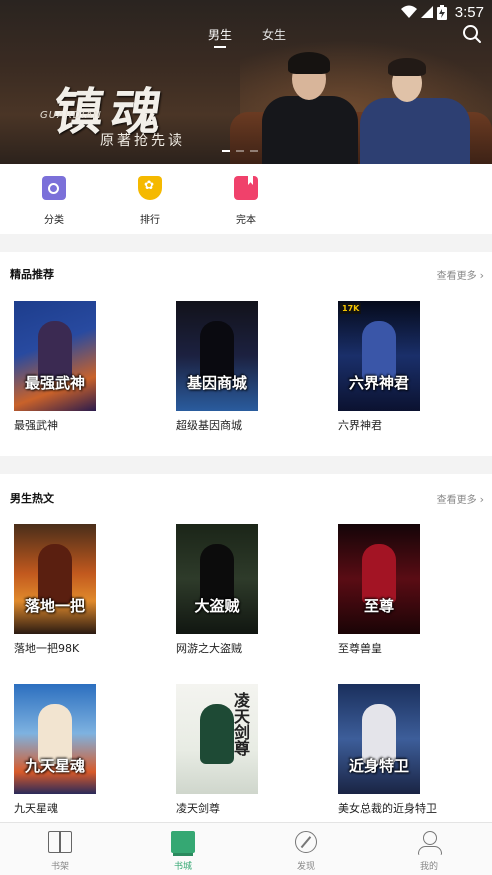 This screenshot has height=875, width=492. Describe the element at coordinates (217, 579) in the screenshot. I see `book-cover: 大盗贼` at that location.